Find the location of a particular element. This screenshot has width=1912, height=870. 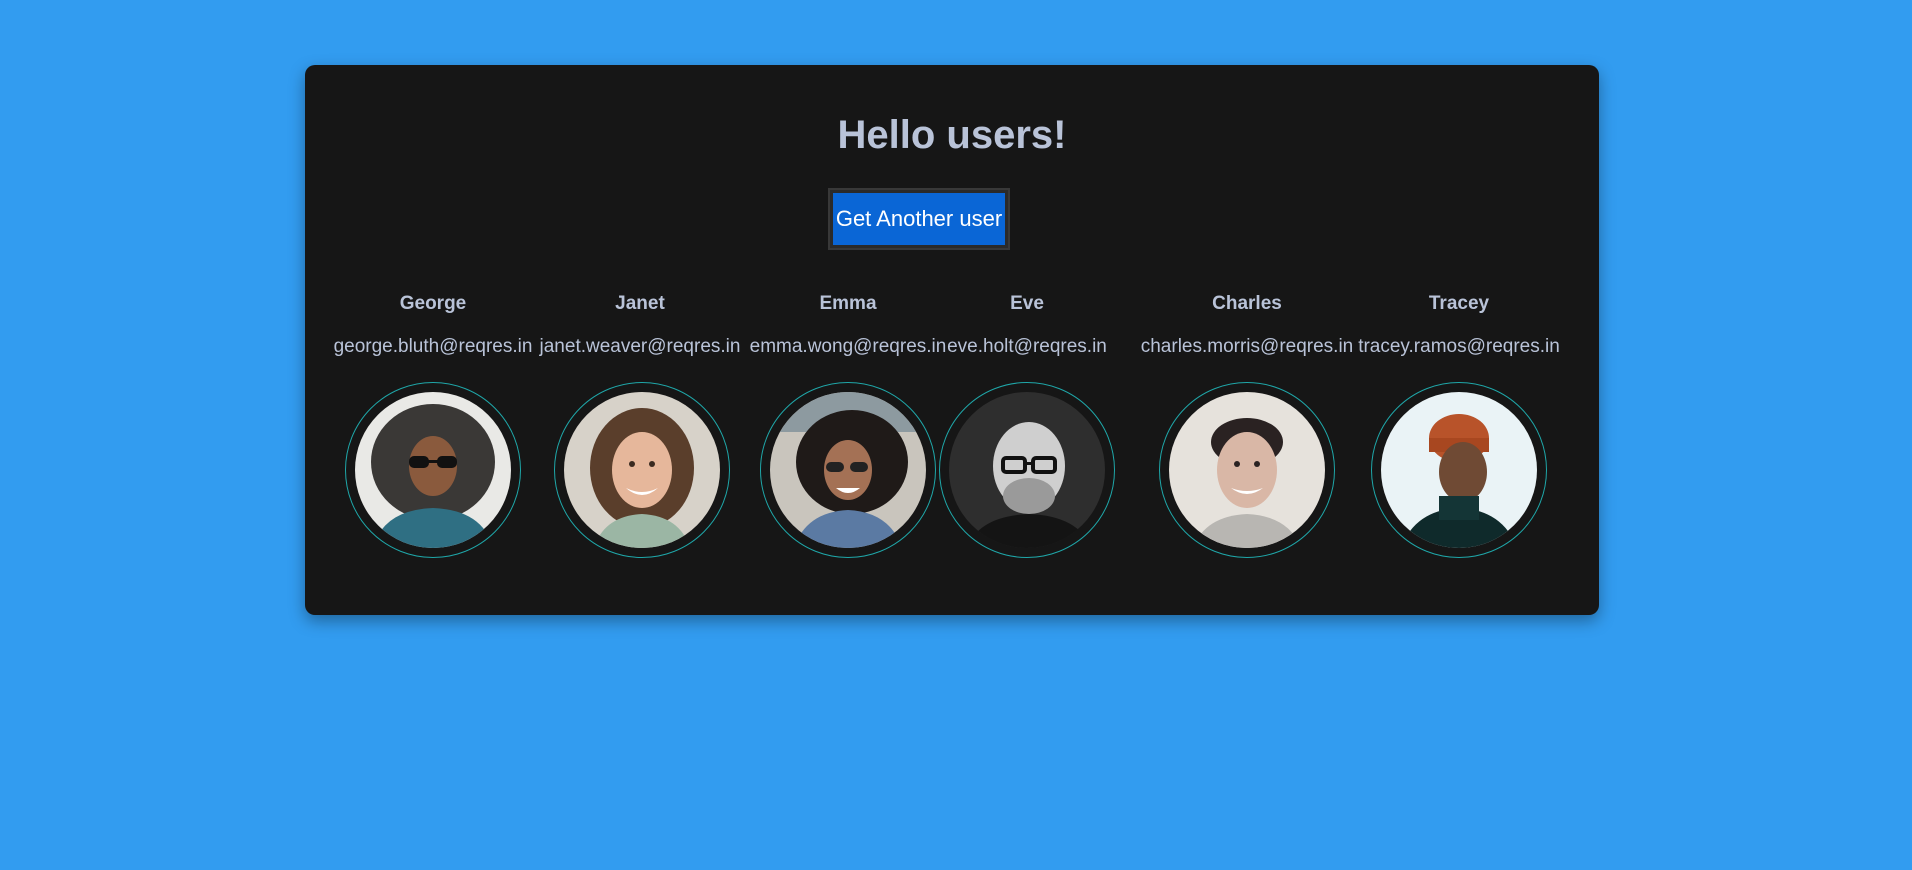

avatar-charles is located at coordinates (1247, 470).